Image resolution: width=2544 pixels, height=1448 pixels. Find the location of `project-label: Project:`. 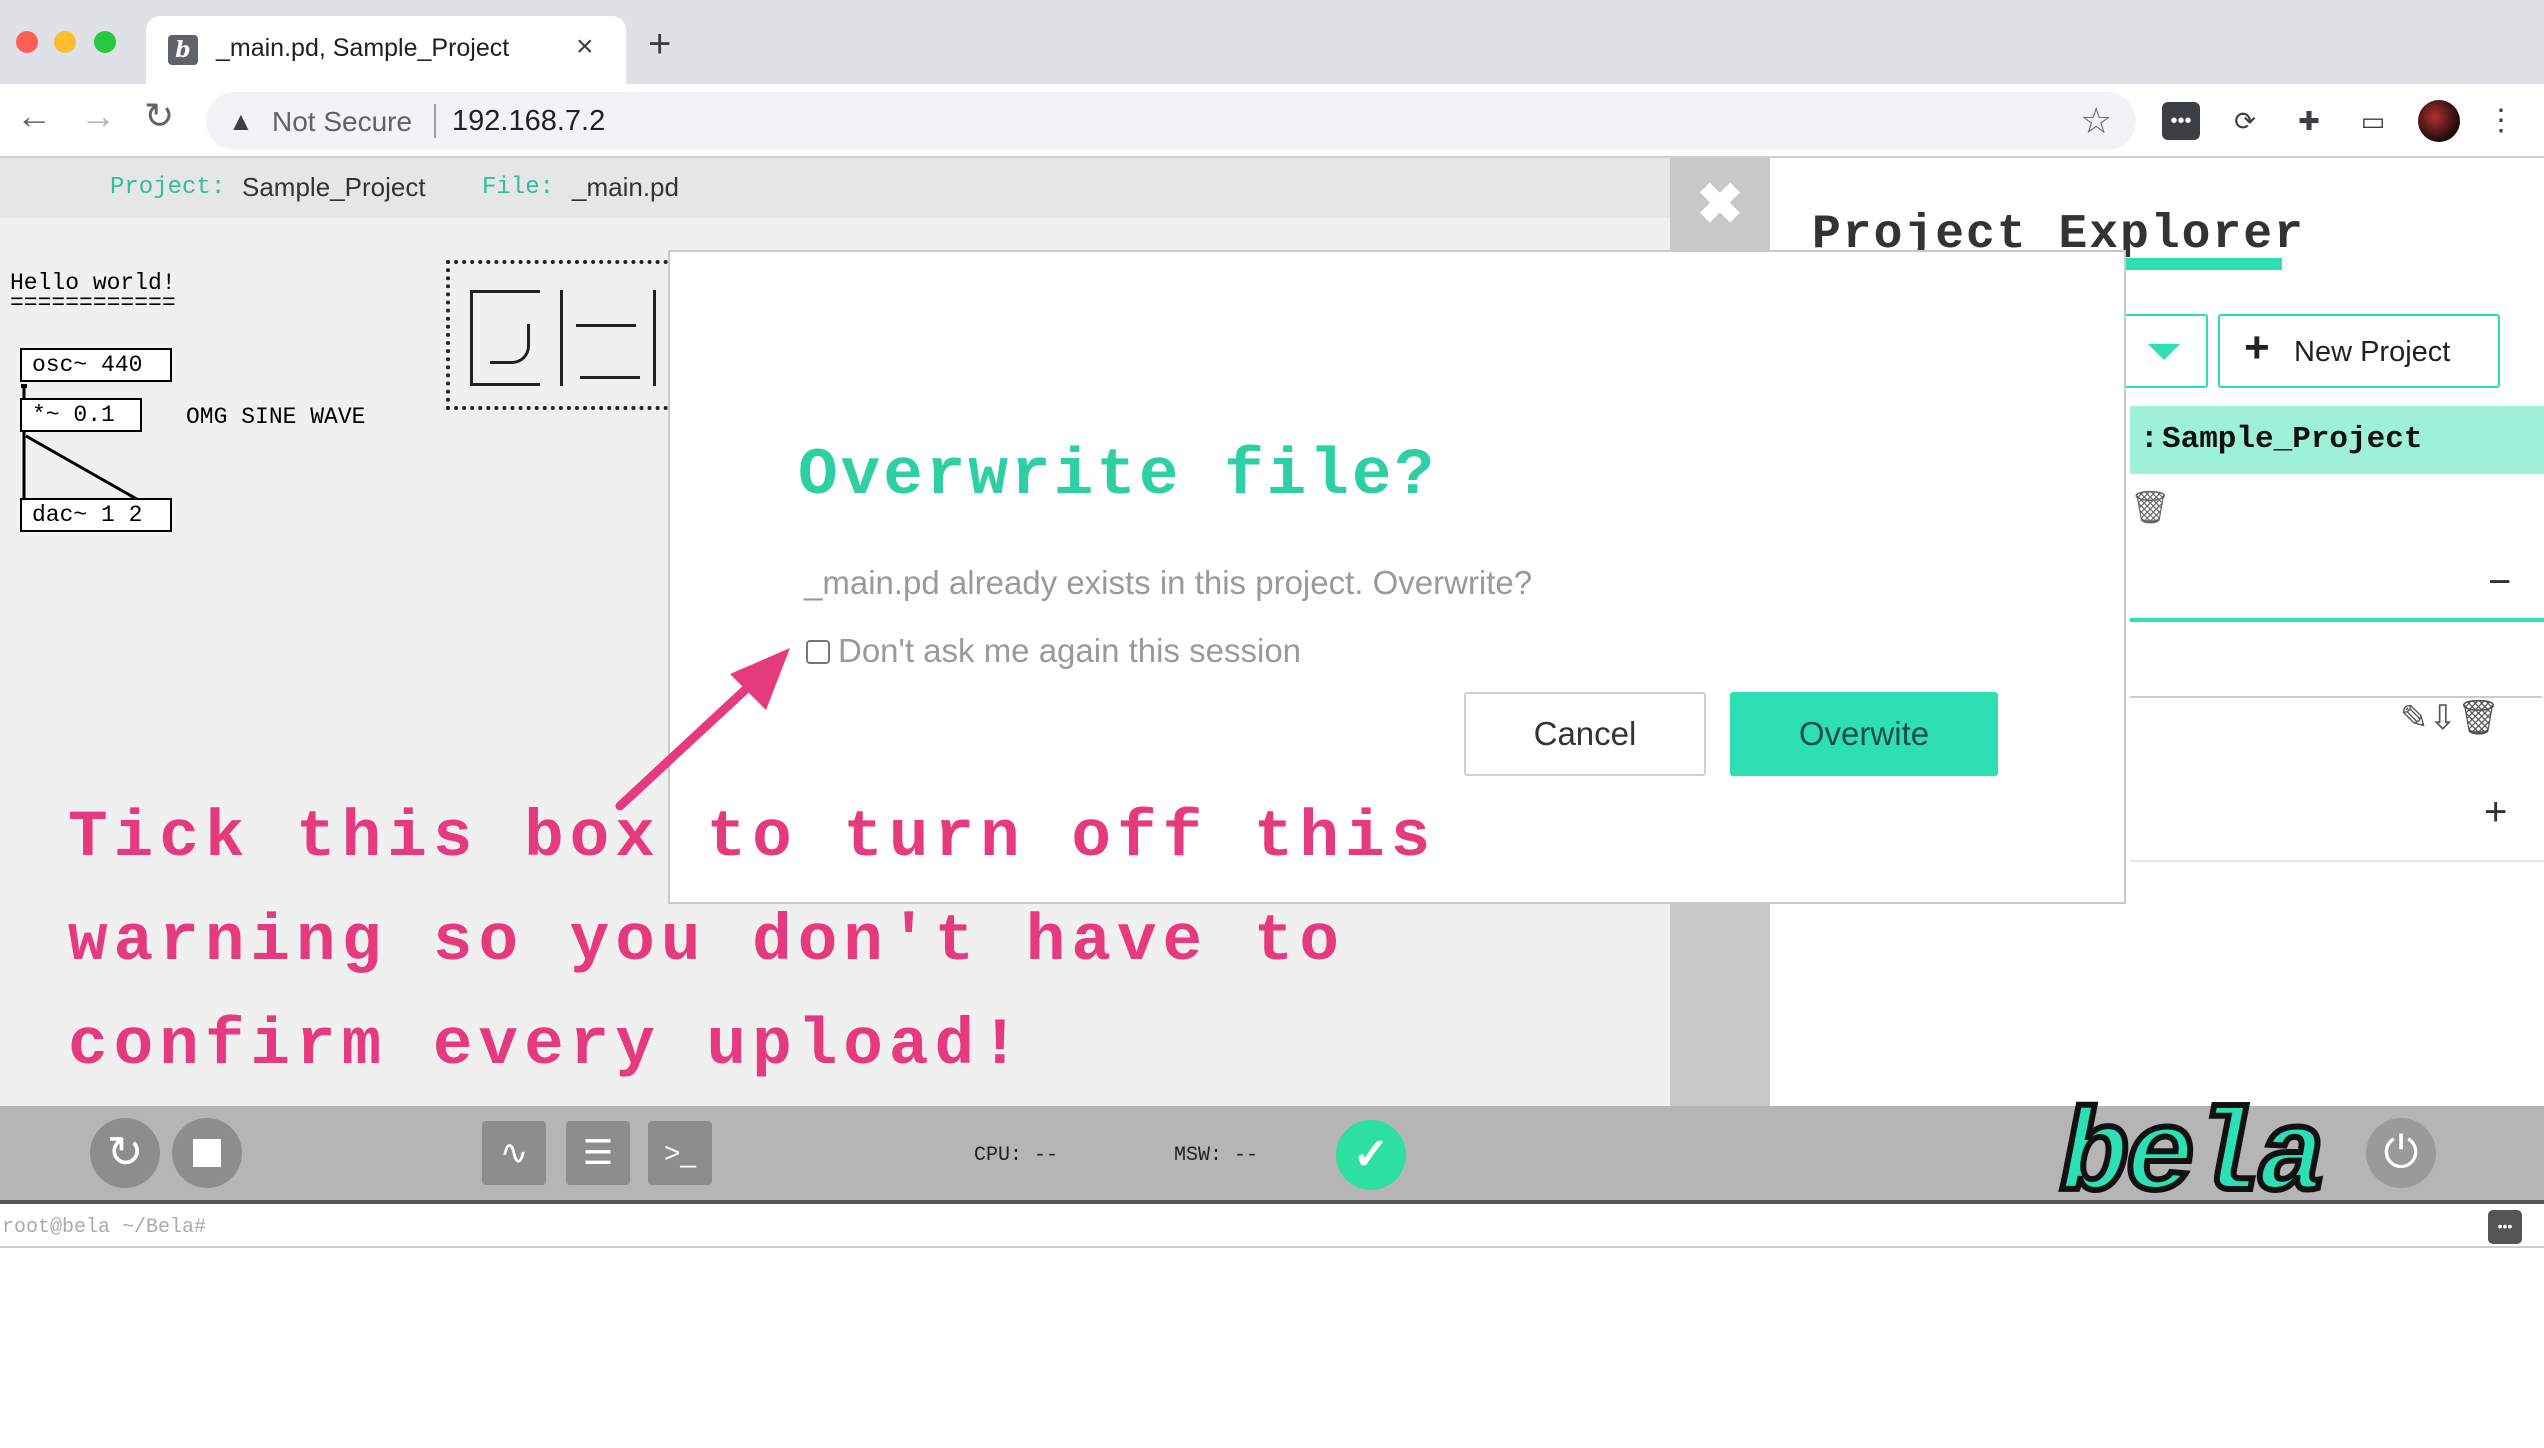

project-label: Project: is located at coordinates (168, 187).